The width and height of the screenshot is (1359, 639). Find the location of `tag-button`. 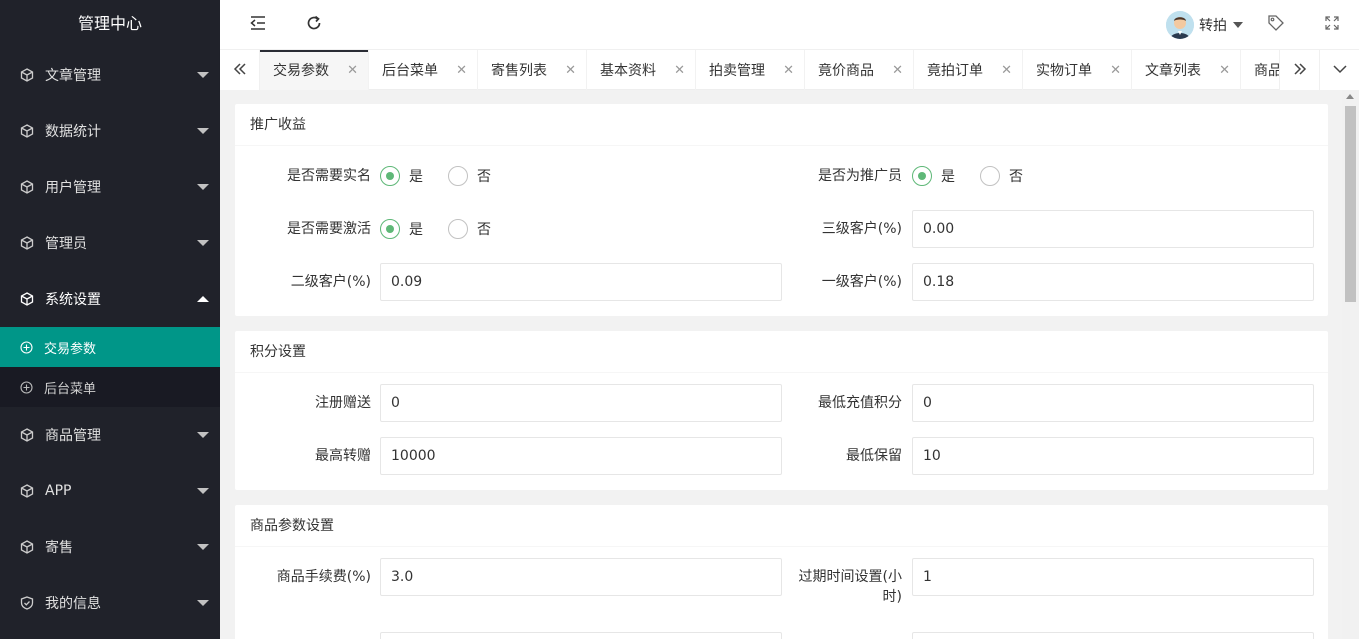

tag-button is located at coordinates (1276, 25).